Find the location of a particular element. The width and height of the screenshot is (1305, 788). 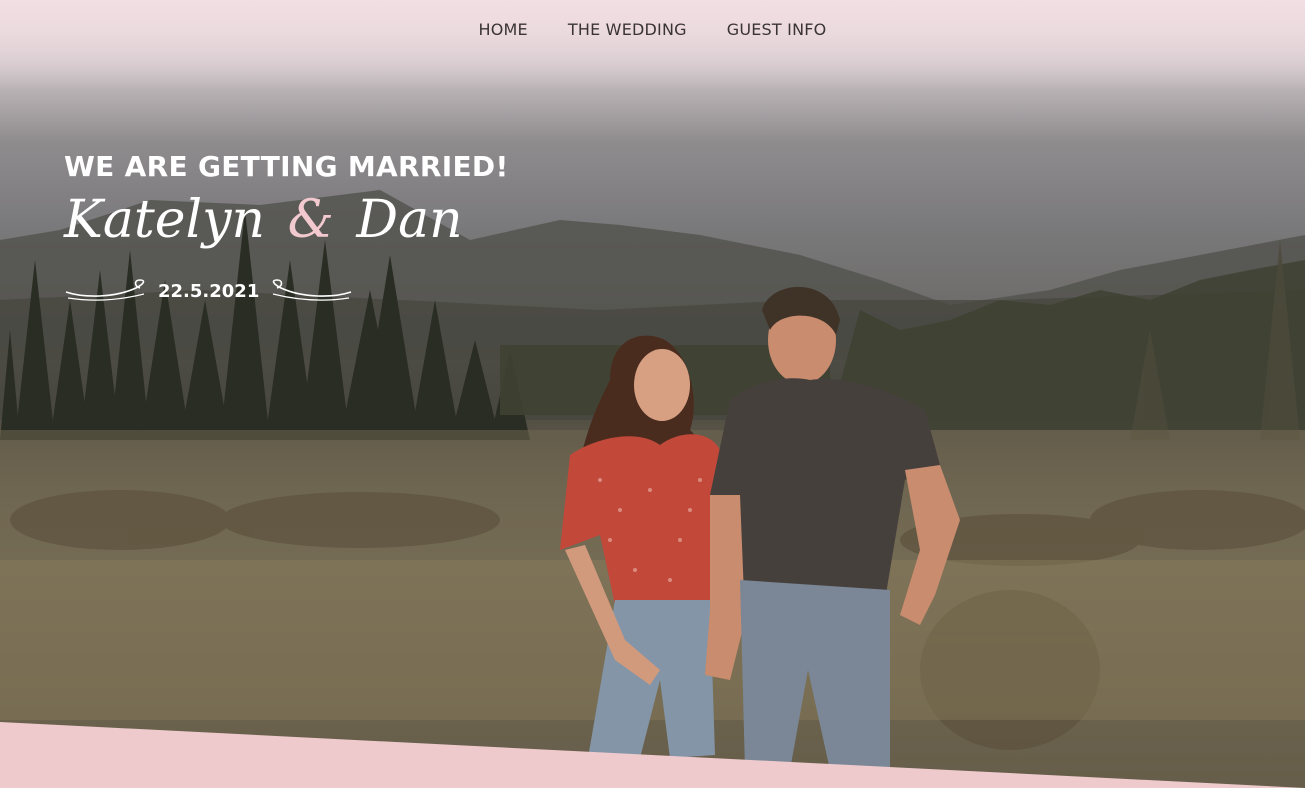

ampersand: & is located at coordinates (310, 220).